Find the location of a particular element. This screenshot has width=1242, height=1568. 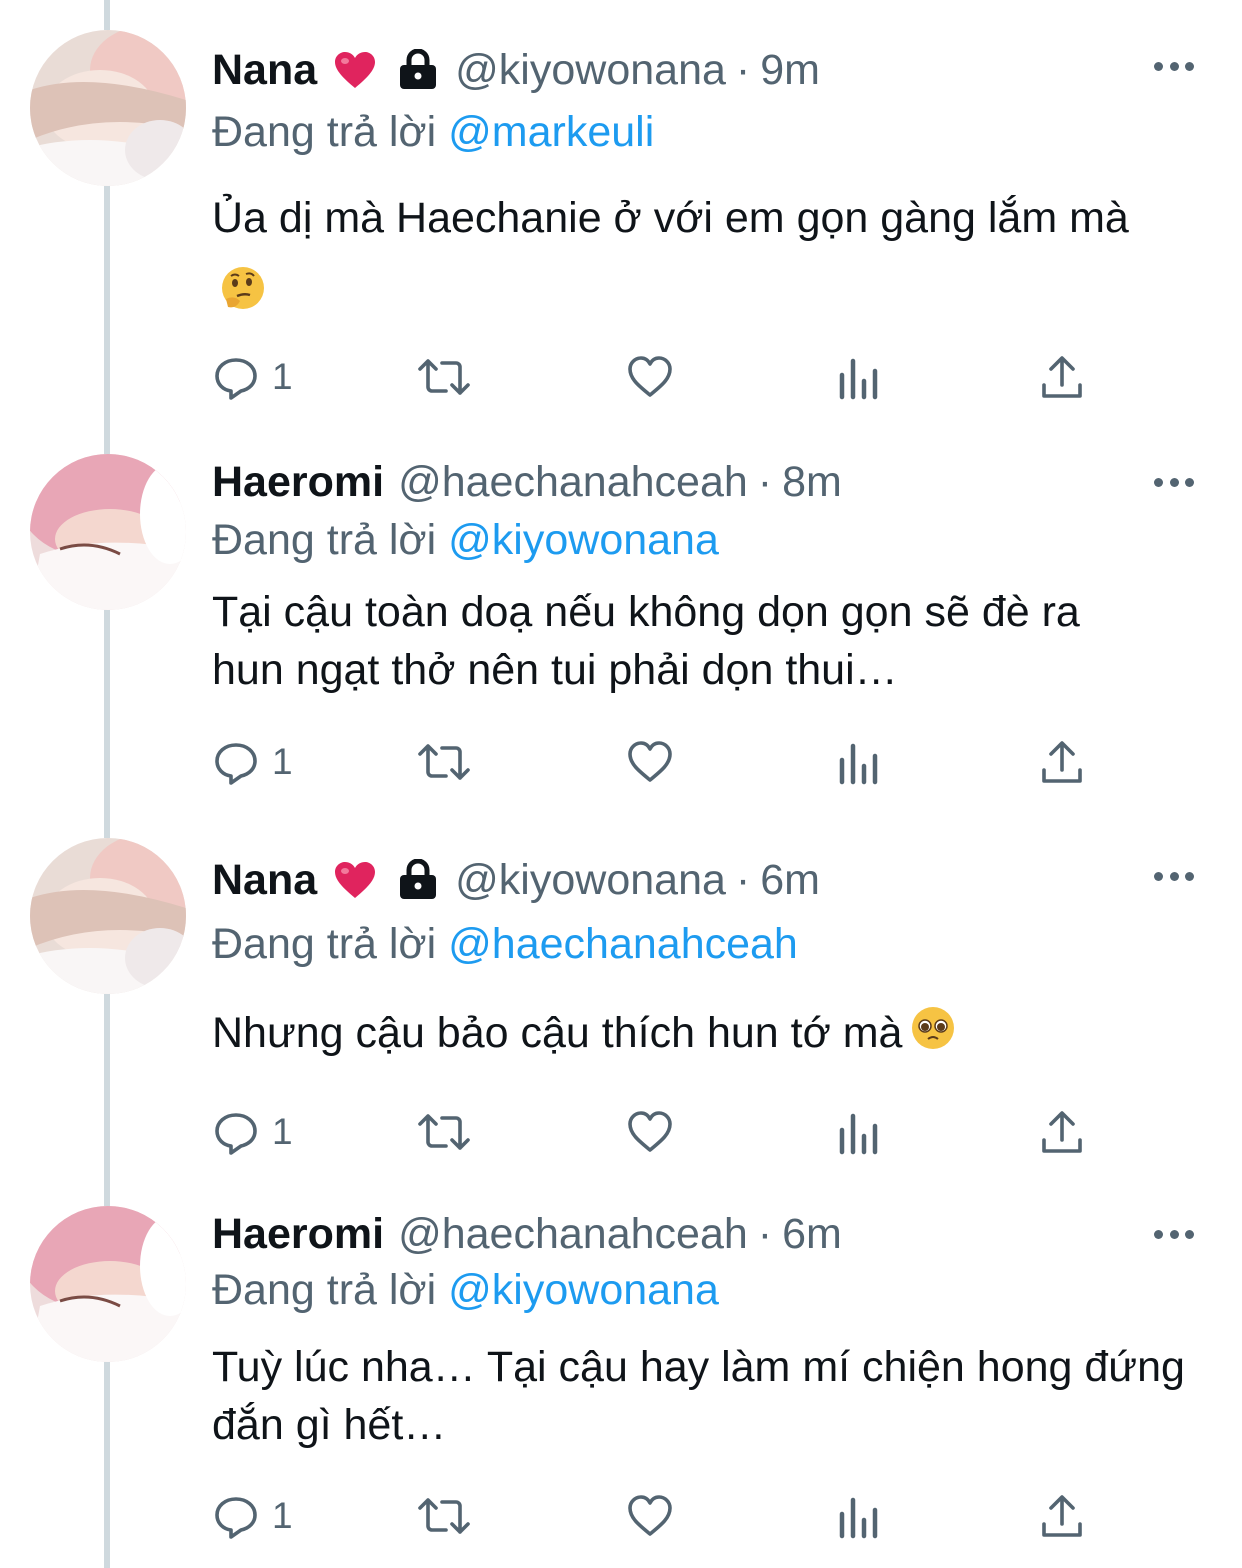

tweet-header: Nana @kiyowonana · 9m is located at coordinates (677, 70).